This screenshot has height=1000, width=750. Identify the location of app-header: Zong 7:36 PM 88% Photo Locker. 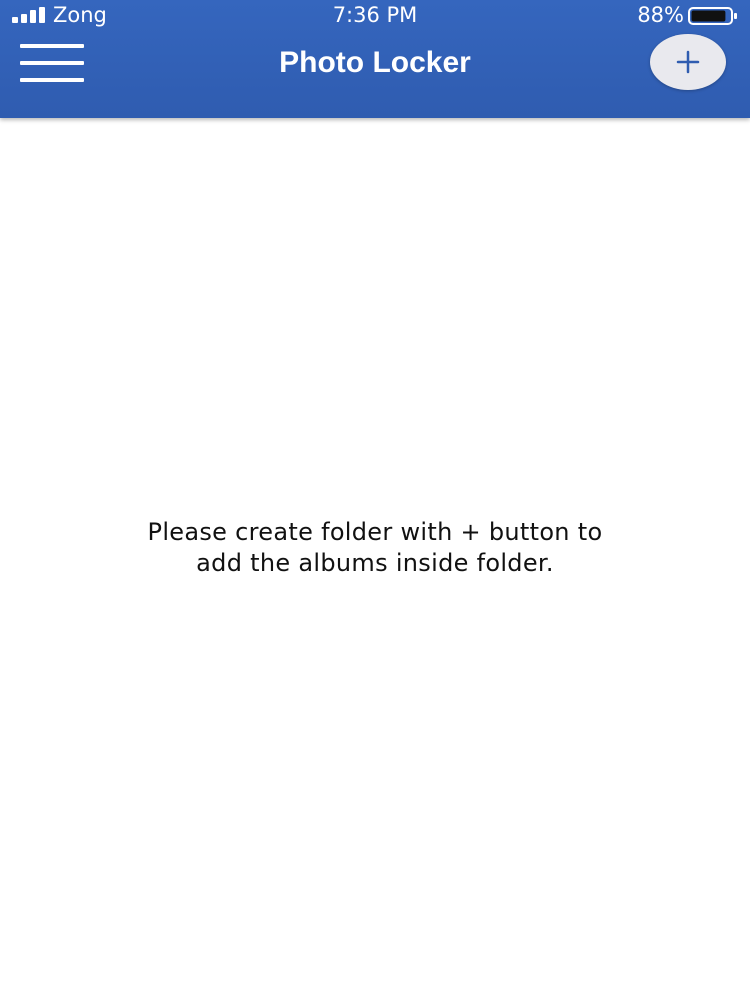
(375, 59).